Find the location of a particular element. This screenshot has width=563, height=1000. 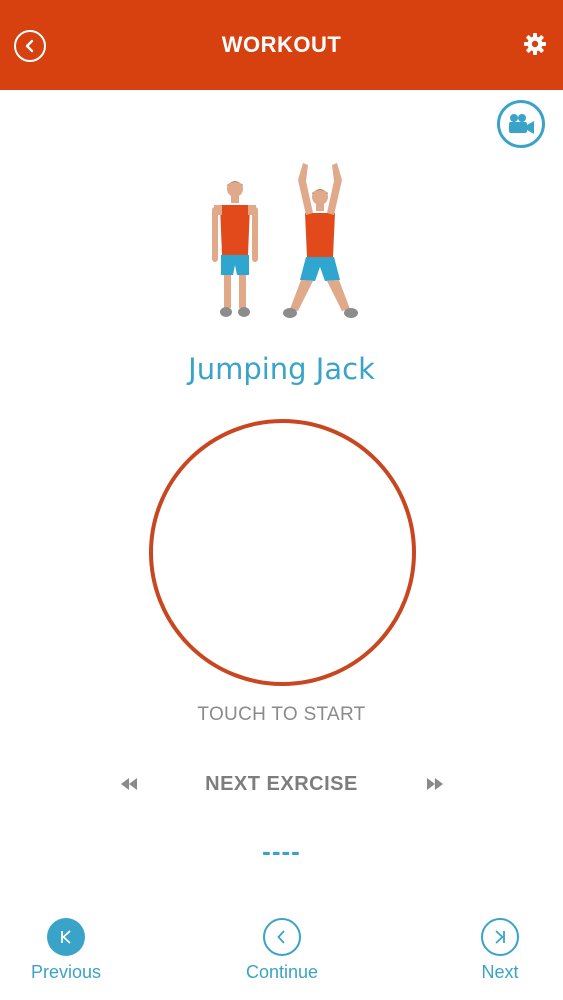

nav-icon-previous is located at coordinates (66, 937).